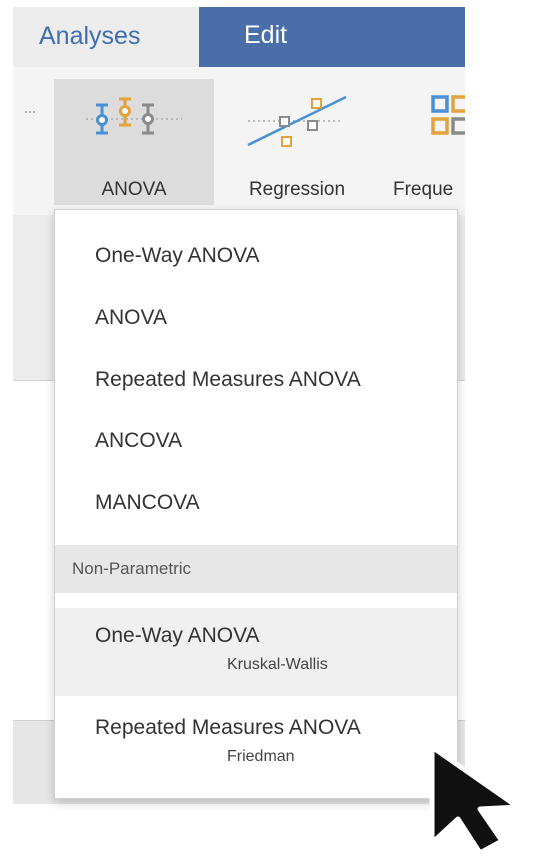 This screenshot has height=856, width=534. Describe the element at coordinates (256, 744) in the screenshot. I see `menu-item-friedman: Repeated Measures ANOVA Friedman` at that location.